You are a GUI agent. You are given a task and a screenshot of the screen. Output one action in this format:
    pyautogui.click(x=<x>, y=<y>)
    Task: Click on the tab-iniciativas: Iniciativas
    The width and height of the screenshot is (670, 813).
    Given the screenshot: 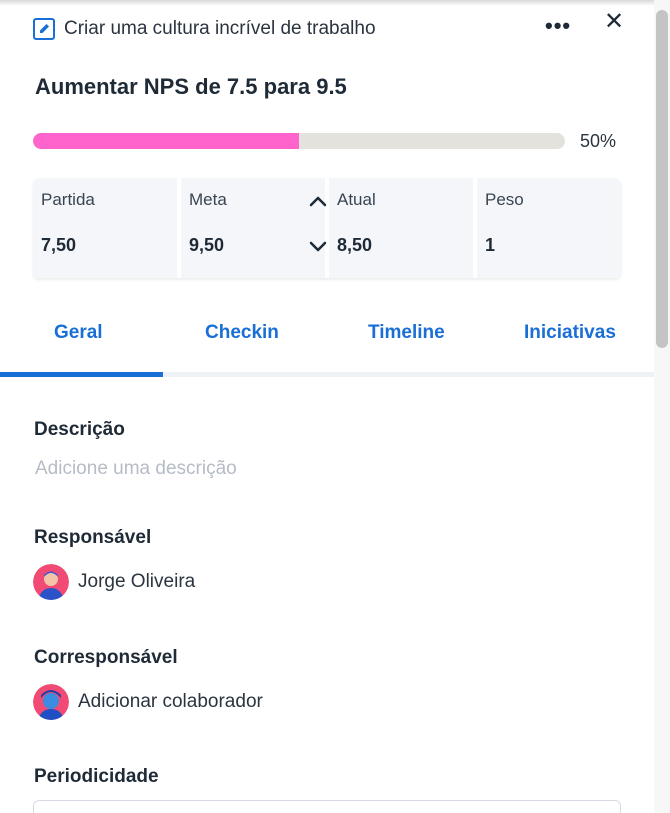 What is the action you would take?
    pyautogui.click(x=570, y=333)
    